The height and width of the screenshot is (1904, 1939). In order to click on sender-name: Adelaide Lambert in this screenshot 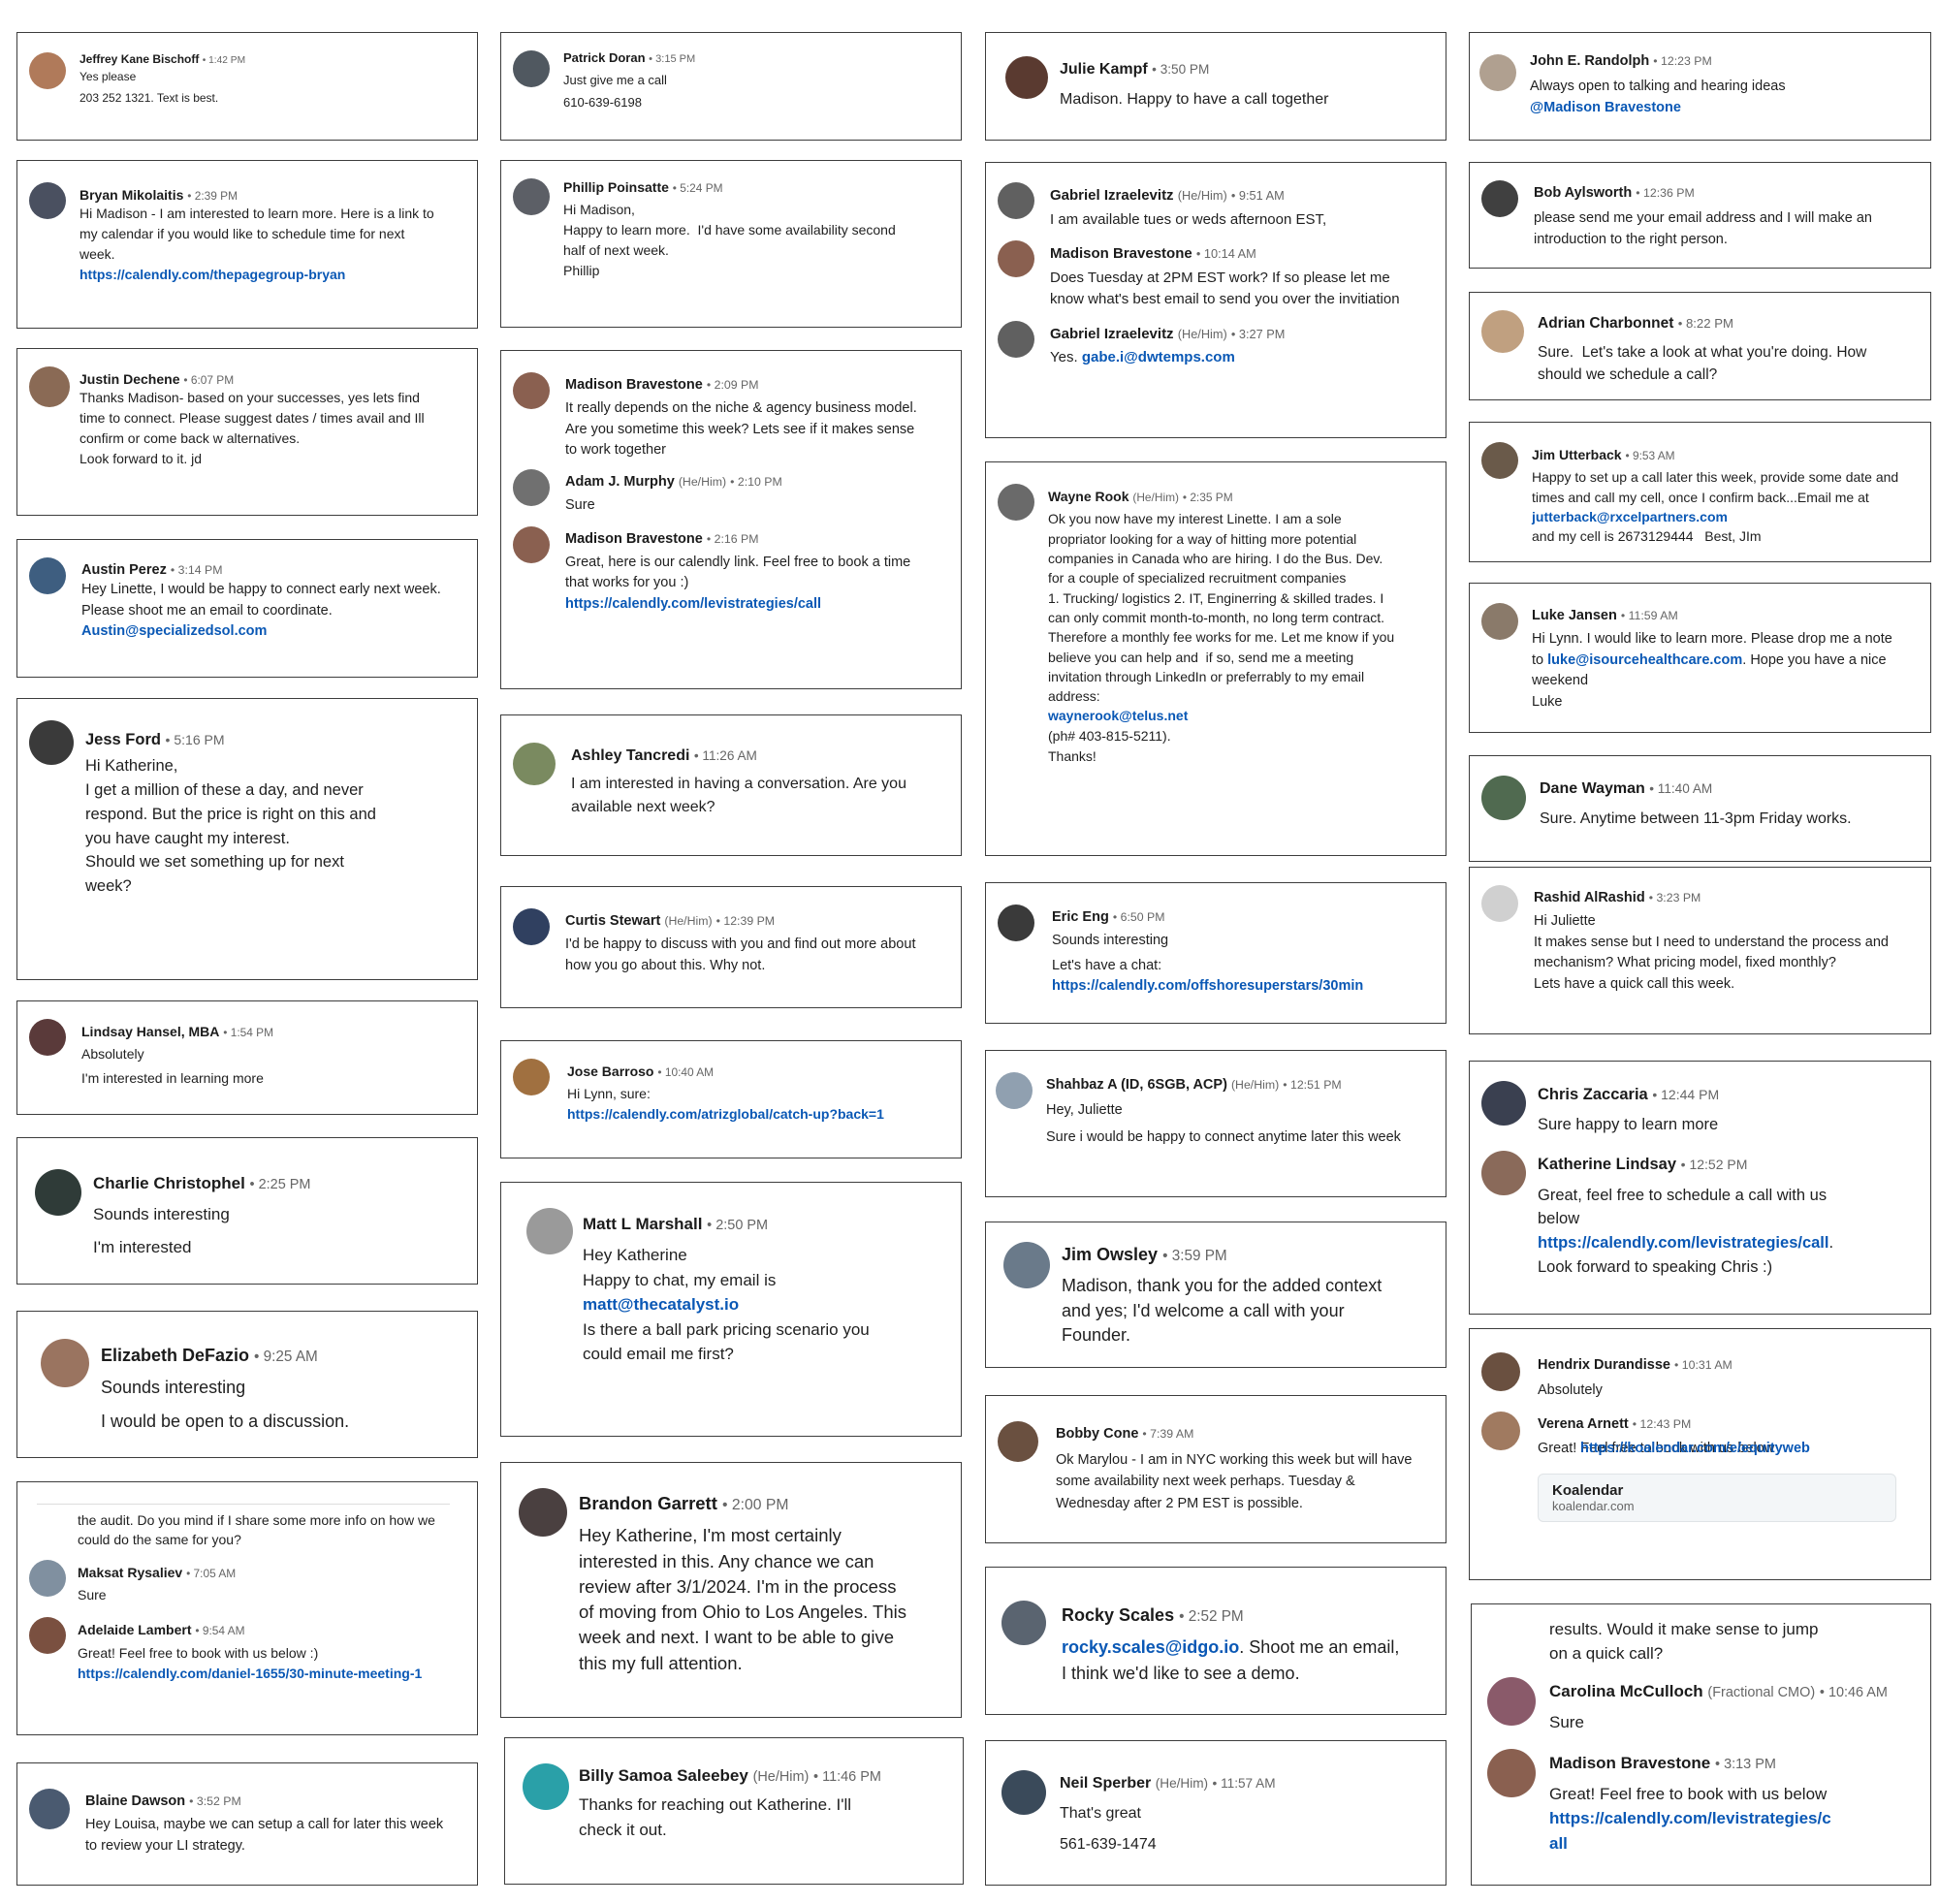, I will do `click(134, 1629)`.